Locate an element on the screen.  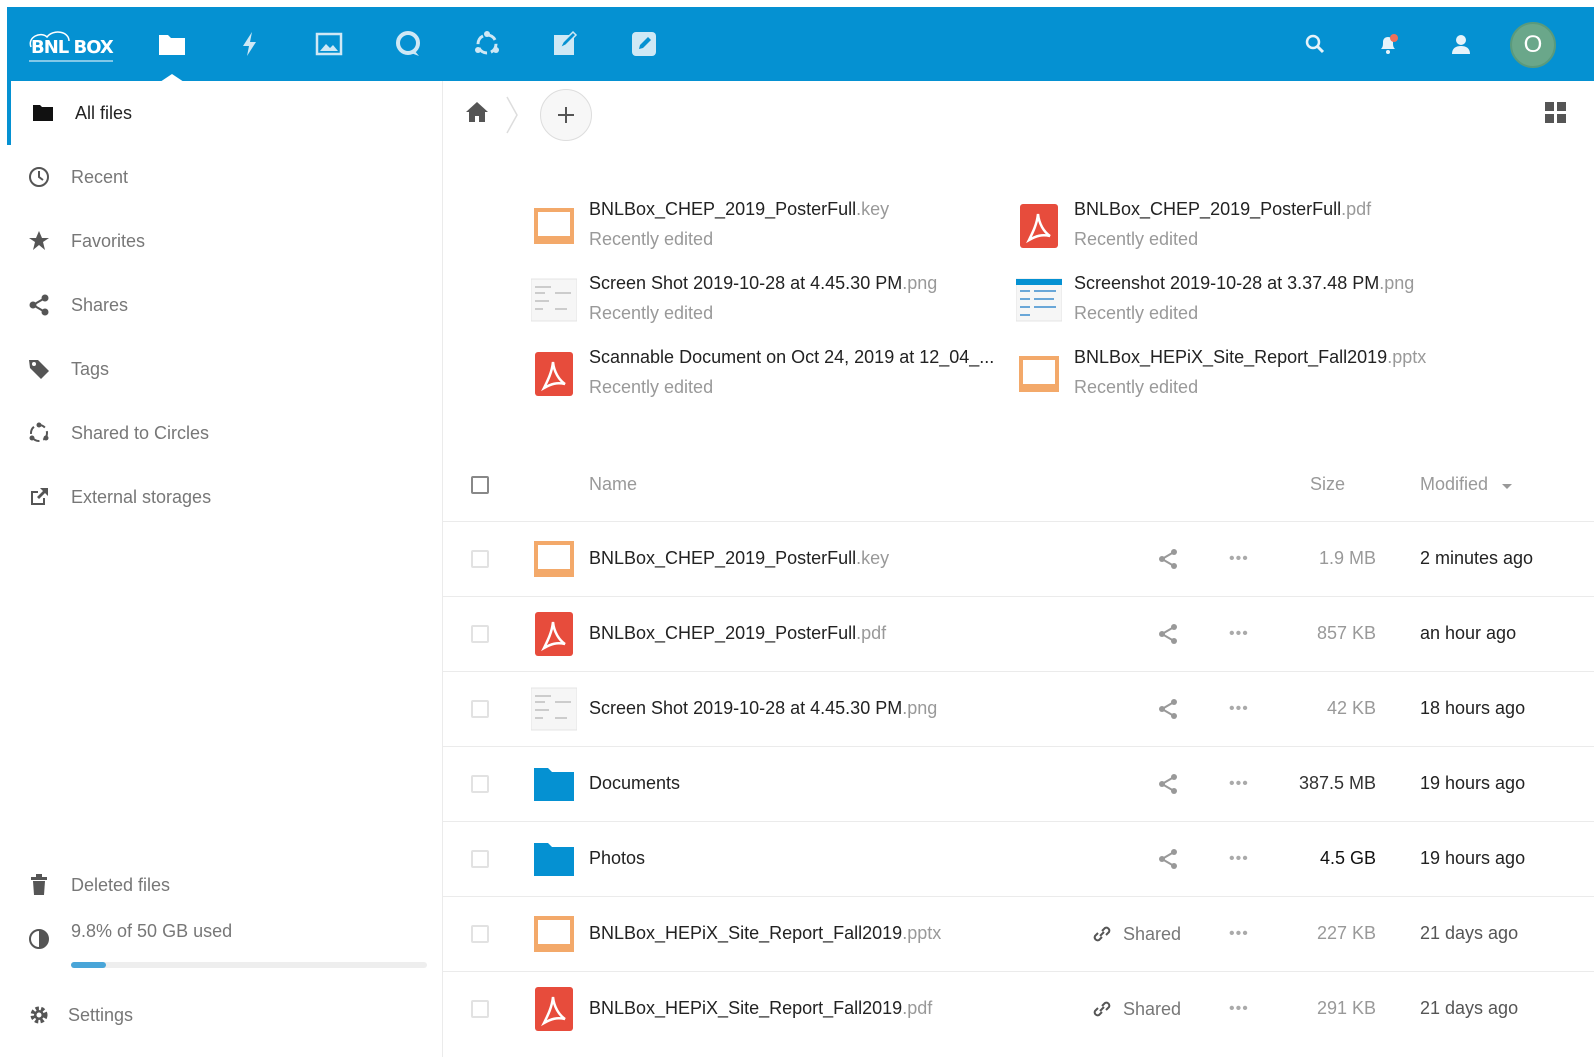
files-controls is located at coordinates (1018, 114).